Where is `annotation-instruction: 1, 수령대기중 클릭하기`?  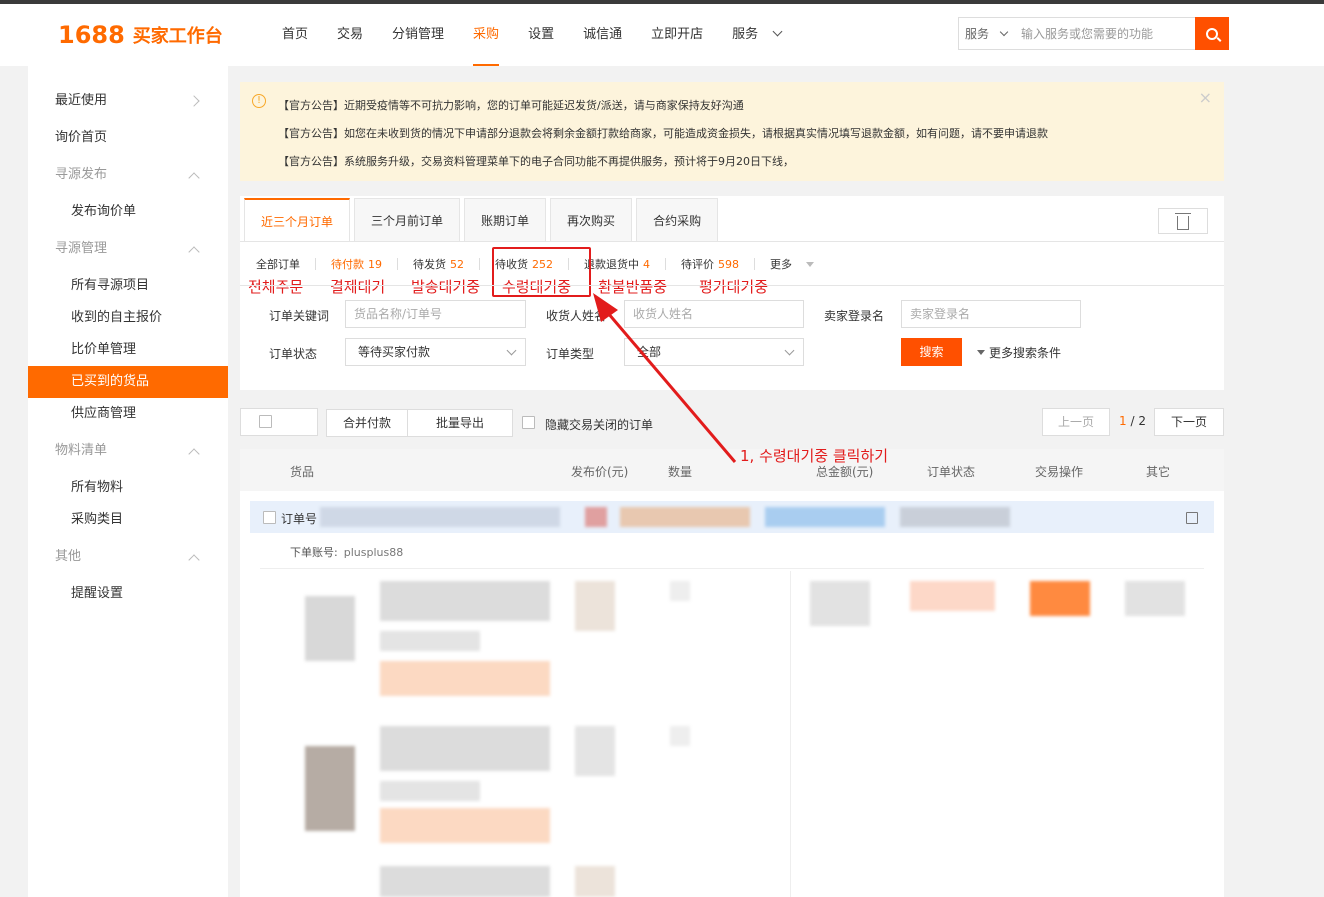
annotation-instruction: 1, 수령대기중 클릭하기 is located at coordinates (814, 456).